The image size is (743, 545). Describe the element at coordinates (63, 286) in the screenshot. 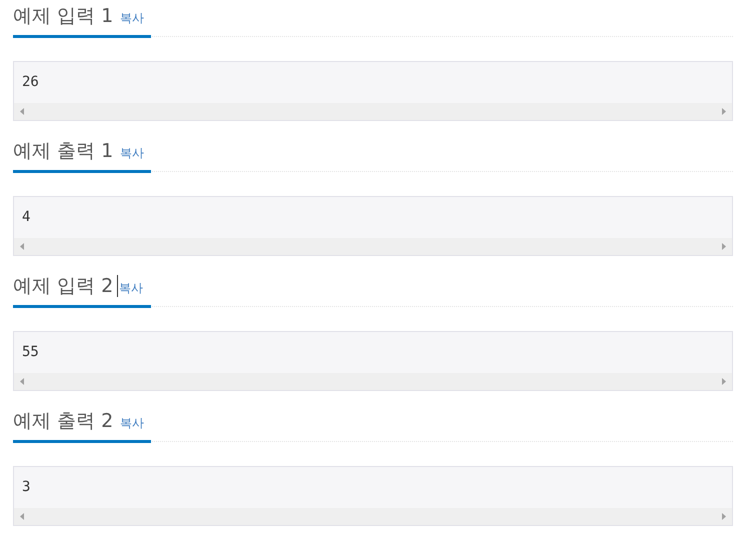

I see `section-heading: 예제 입력 2` at that location.